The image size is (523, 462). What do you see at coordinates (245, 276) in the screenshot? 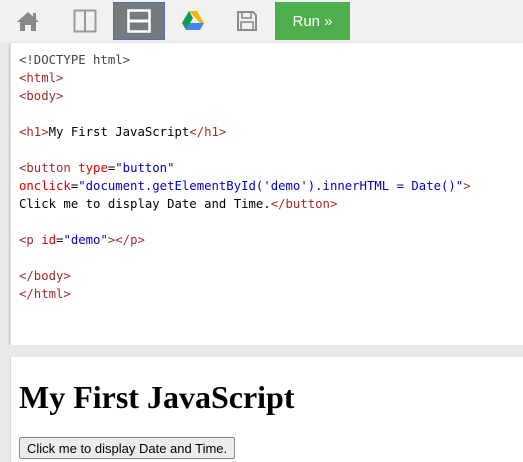
I see `code-line: </body>` at bounding box center [245, 276].